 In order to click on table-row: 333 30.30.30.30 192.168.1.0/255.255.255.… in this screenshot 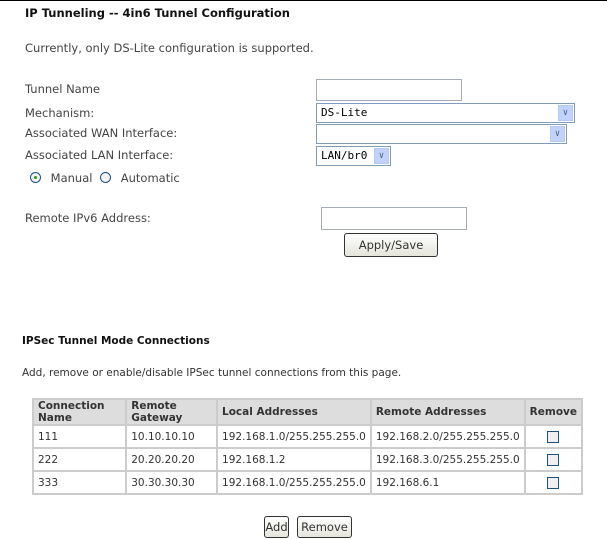, I will do `click(307, 482)`.